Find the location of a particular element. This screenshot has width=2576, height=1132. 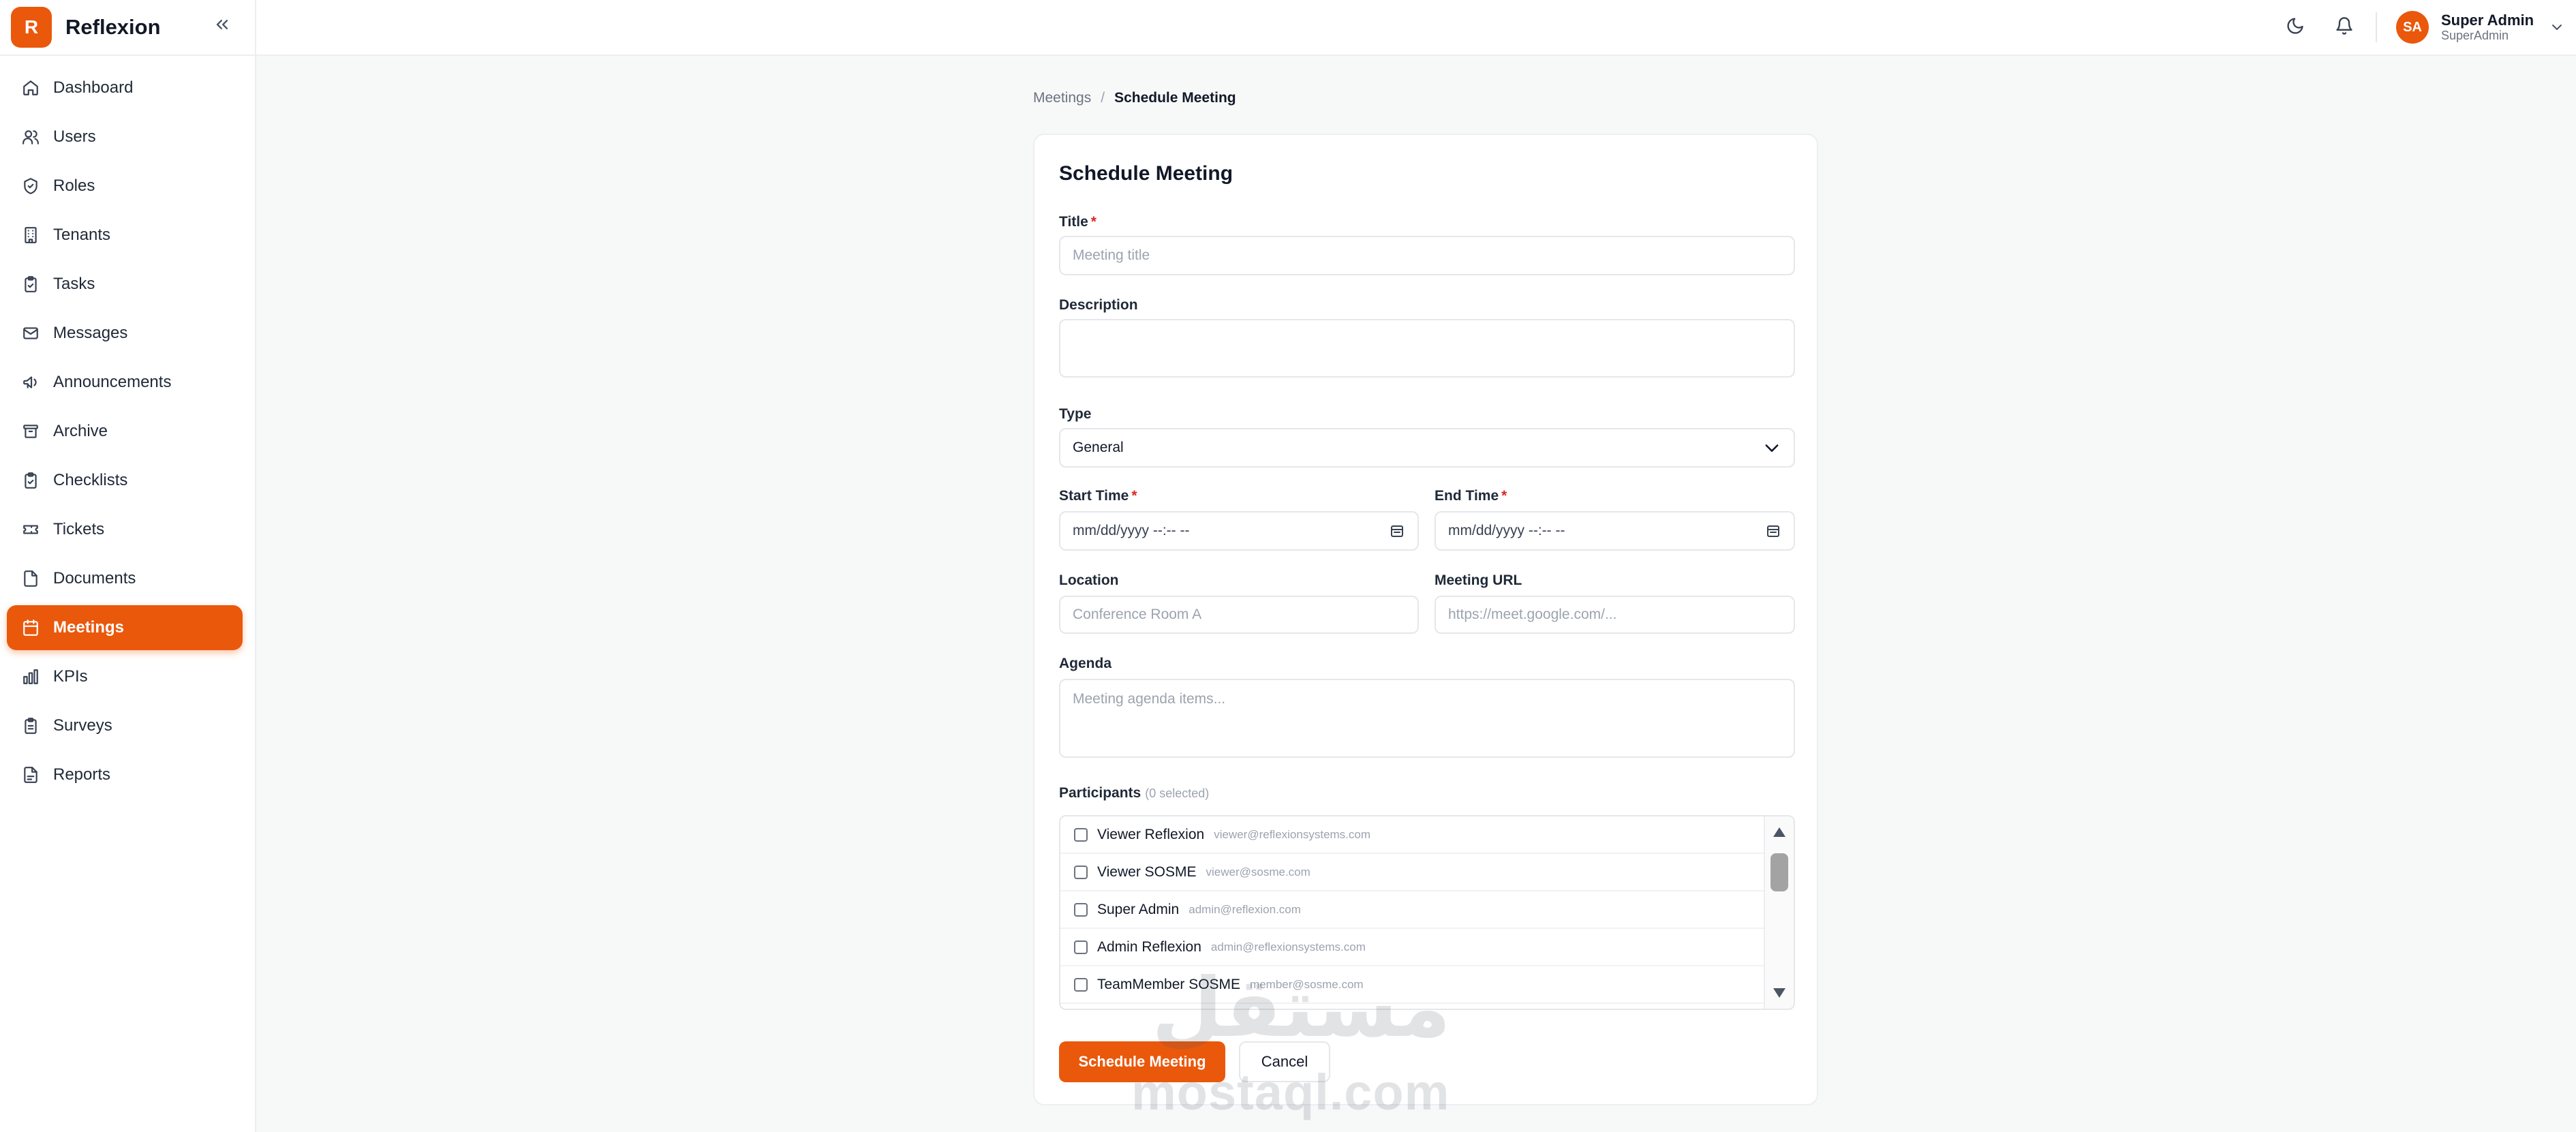

participant-email: viewer@reflexionsystems.com is located at coordinates (1292, 834).